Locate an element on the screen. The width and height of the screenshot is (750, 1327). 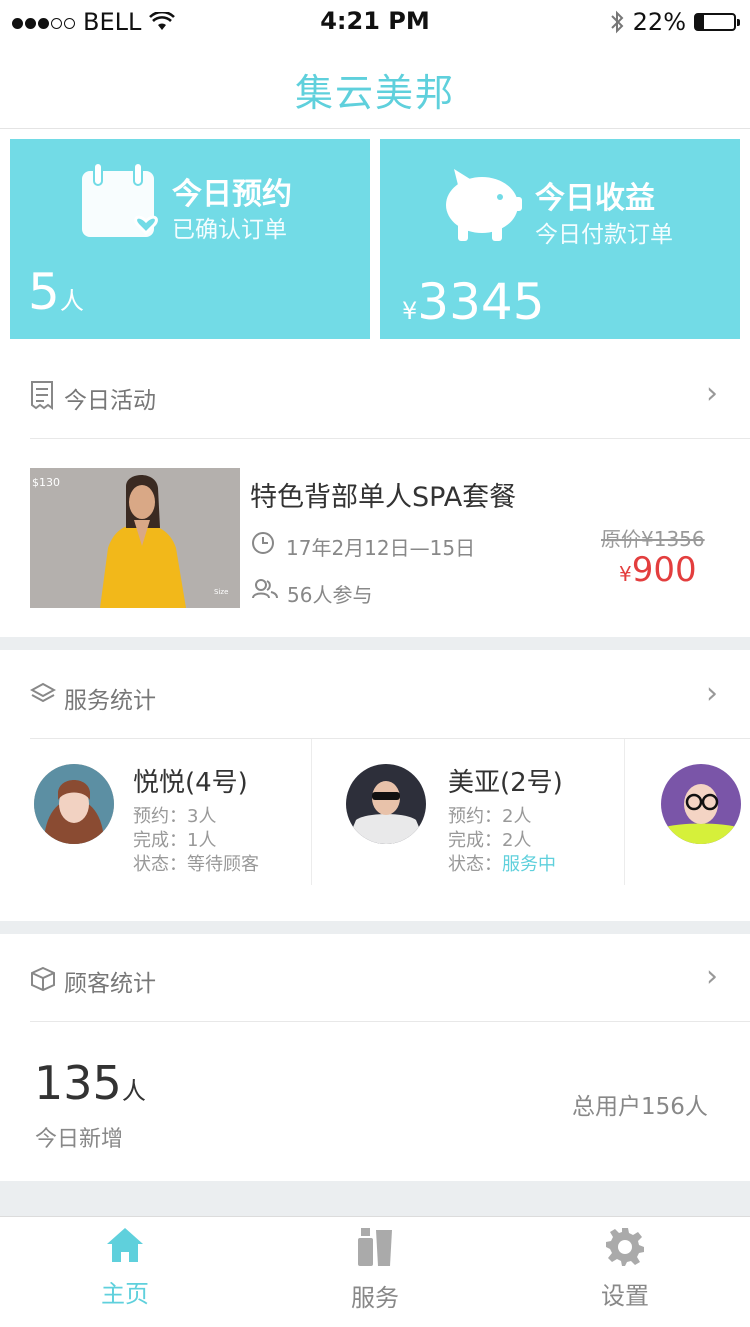
state-value: 服务中 is located at coordinates (529, 864).